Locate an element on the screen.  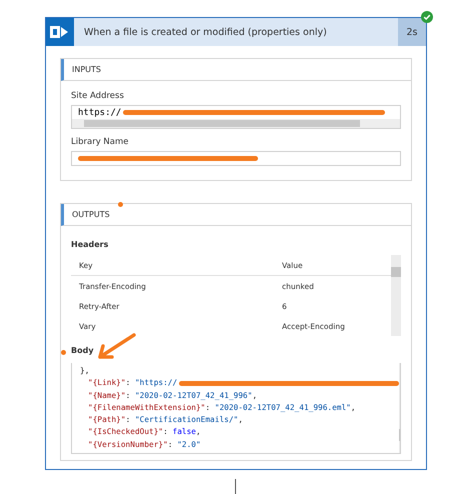
text-field is located at coordinates (236, 158).